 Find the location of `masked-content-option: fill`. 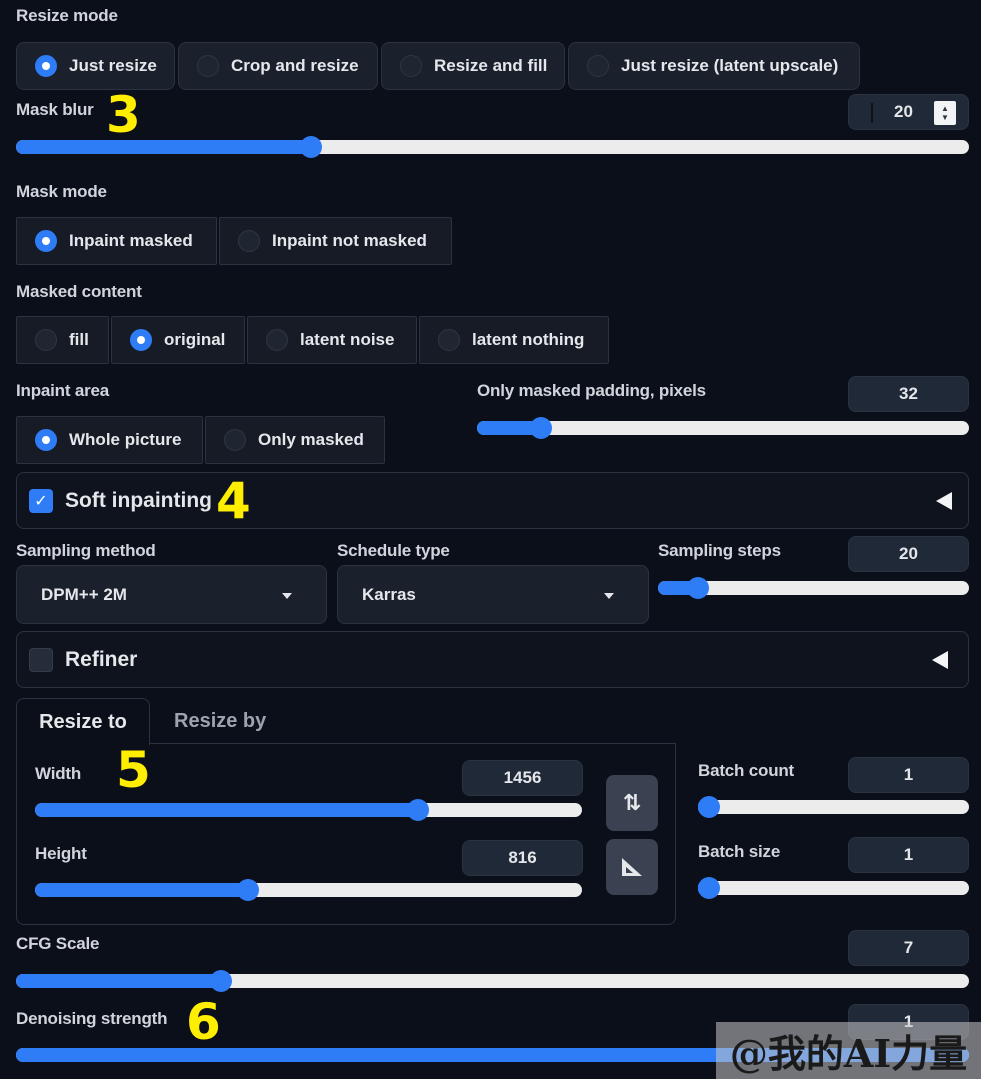

masked-content-option: fill is located at coordinates (62, 340).